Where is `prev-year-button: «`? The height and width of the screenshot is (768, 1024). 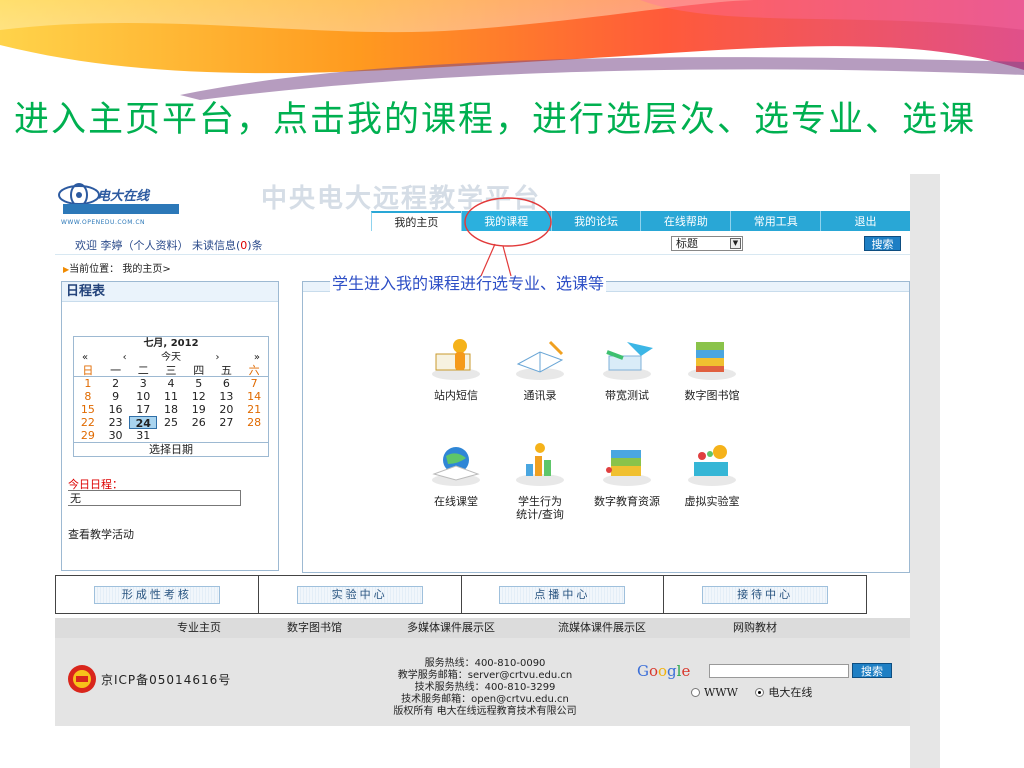 prev-year-button: « is located at coordinates (85, 357).